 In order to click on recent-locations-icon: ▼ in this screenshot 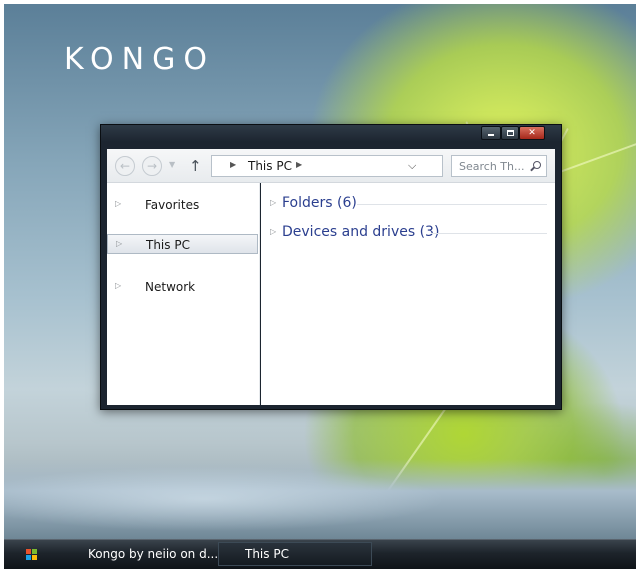, I will do `click(172, 164)`.